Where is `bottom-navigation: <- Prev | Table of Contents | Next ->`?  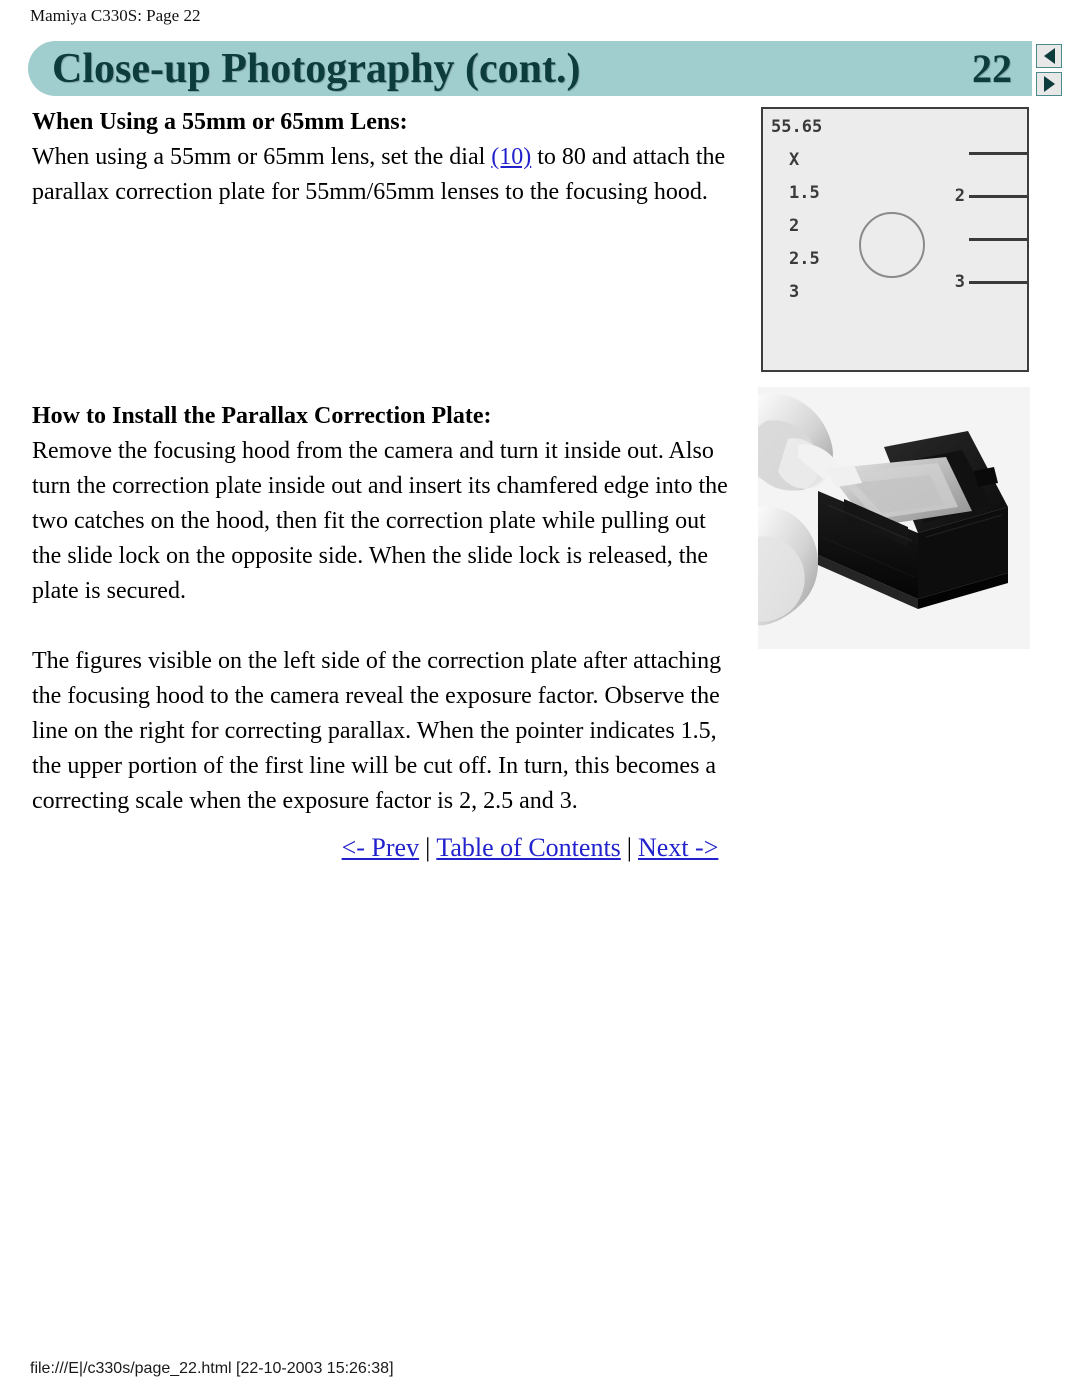
bottom-navigation: <- Prev | Table of Contents | Next -> is located at coordinates (530, 848).